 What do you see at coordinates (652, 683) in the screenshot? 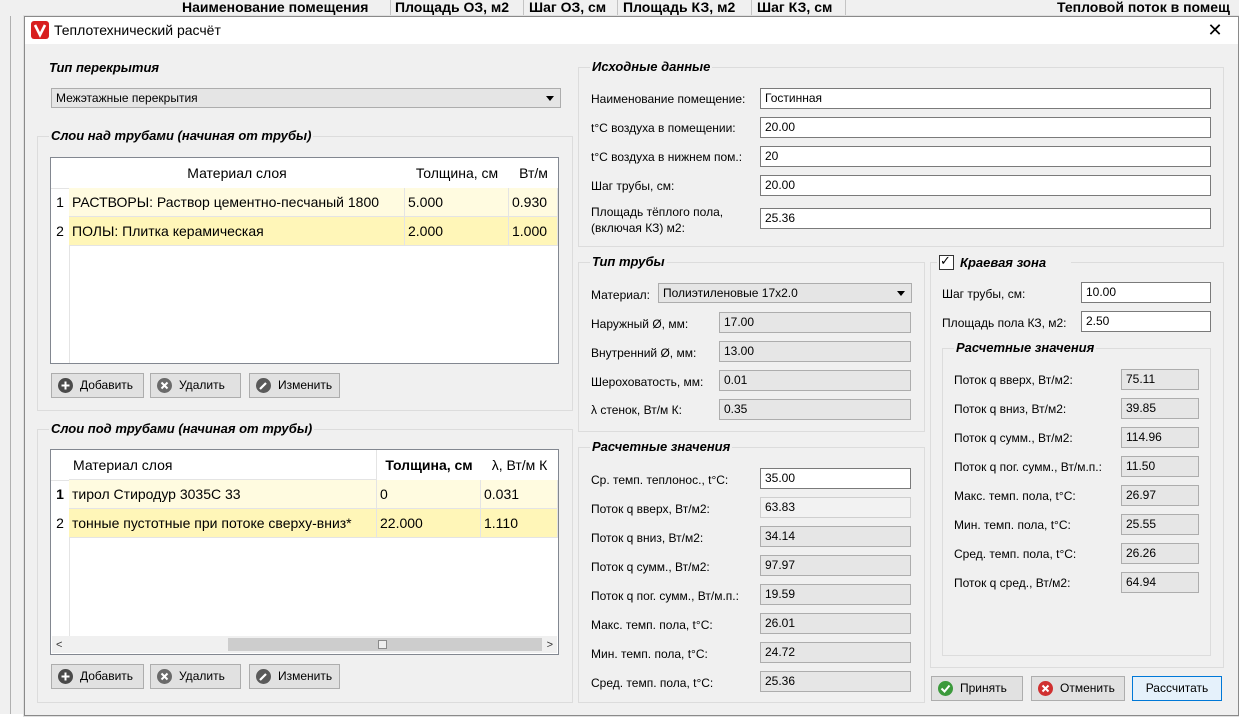
I see `calc-label: Сред. темп. пола, t°C:` at bounding box center [652, 683].